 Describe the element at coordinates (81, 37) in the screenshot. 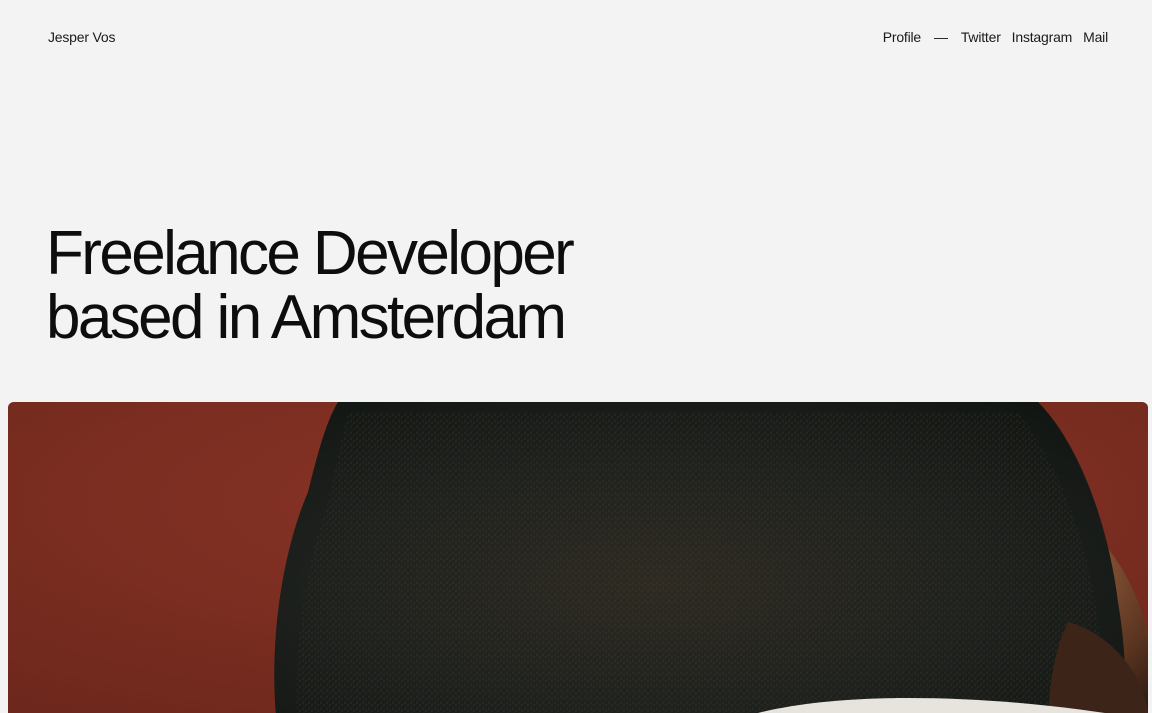

I see `site-name-link: Jesper Vos` at that location.